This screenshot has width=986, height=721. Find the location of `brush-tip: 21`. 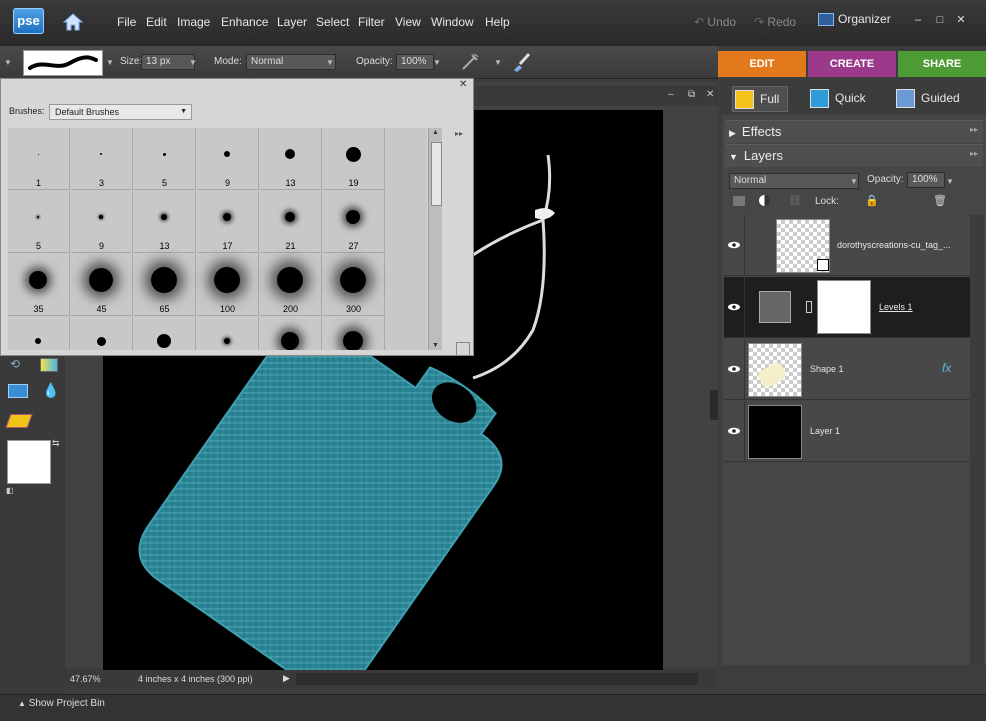

brush-tip: 21 is located at coordinates (291, 222).